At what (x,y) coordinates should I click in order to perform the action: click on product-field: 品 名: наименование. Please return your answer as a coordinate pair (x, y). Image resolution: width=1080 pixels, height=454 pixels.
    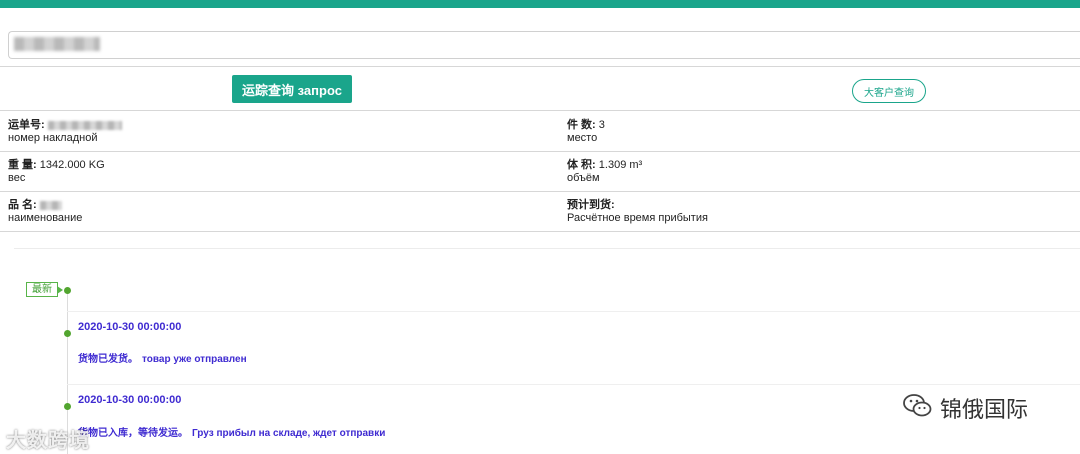
    Looking at the image, I should click on (45, 212).